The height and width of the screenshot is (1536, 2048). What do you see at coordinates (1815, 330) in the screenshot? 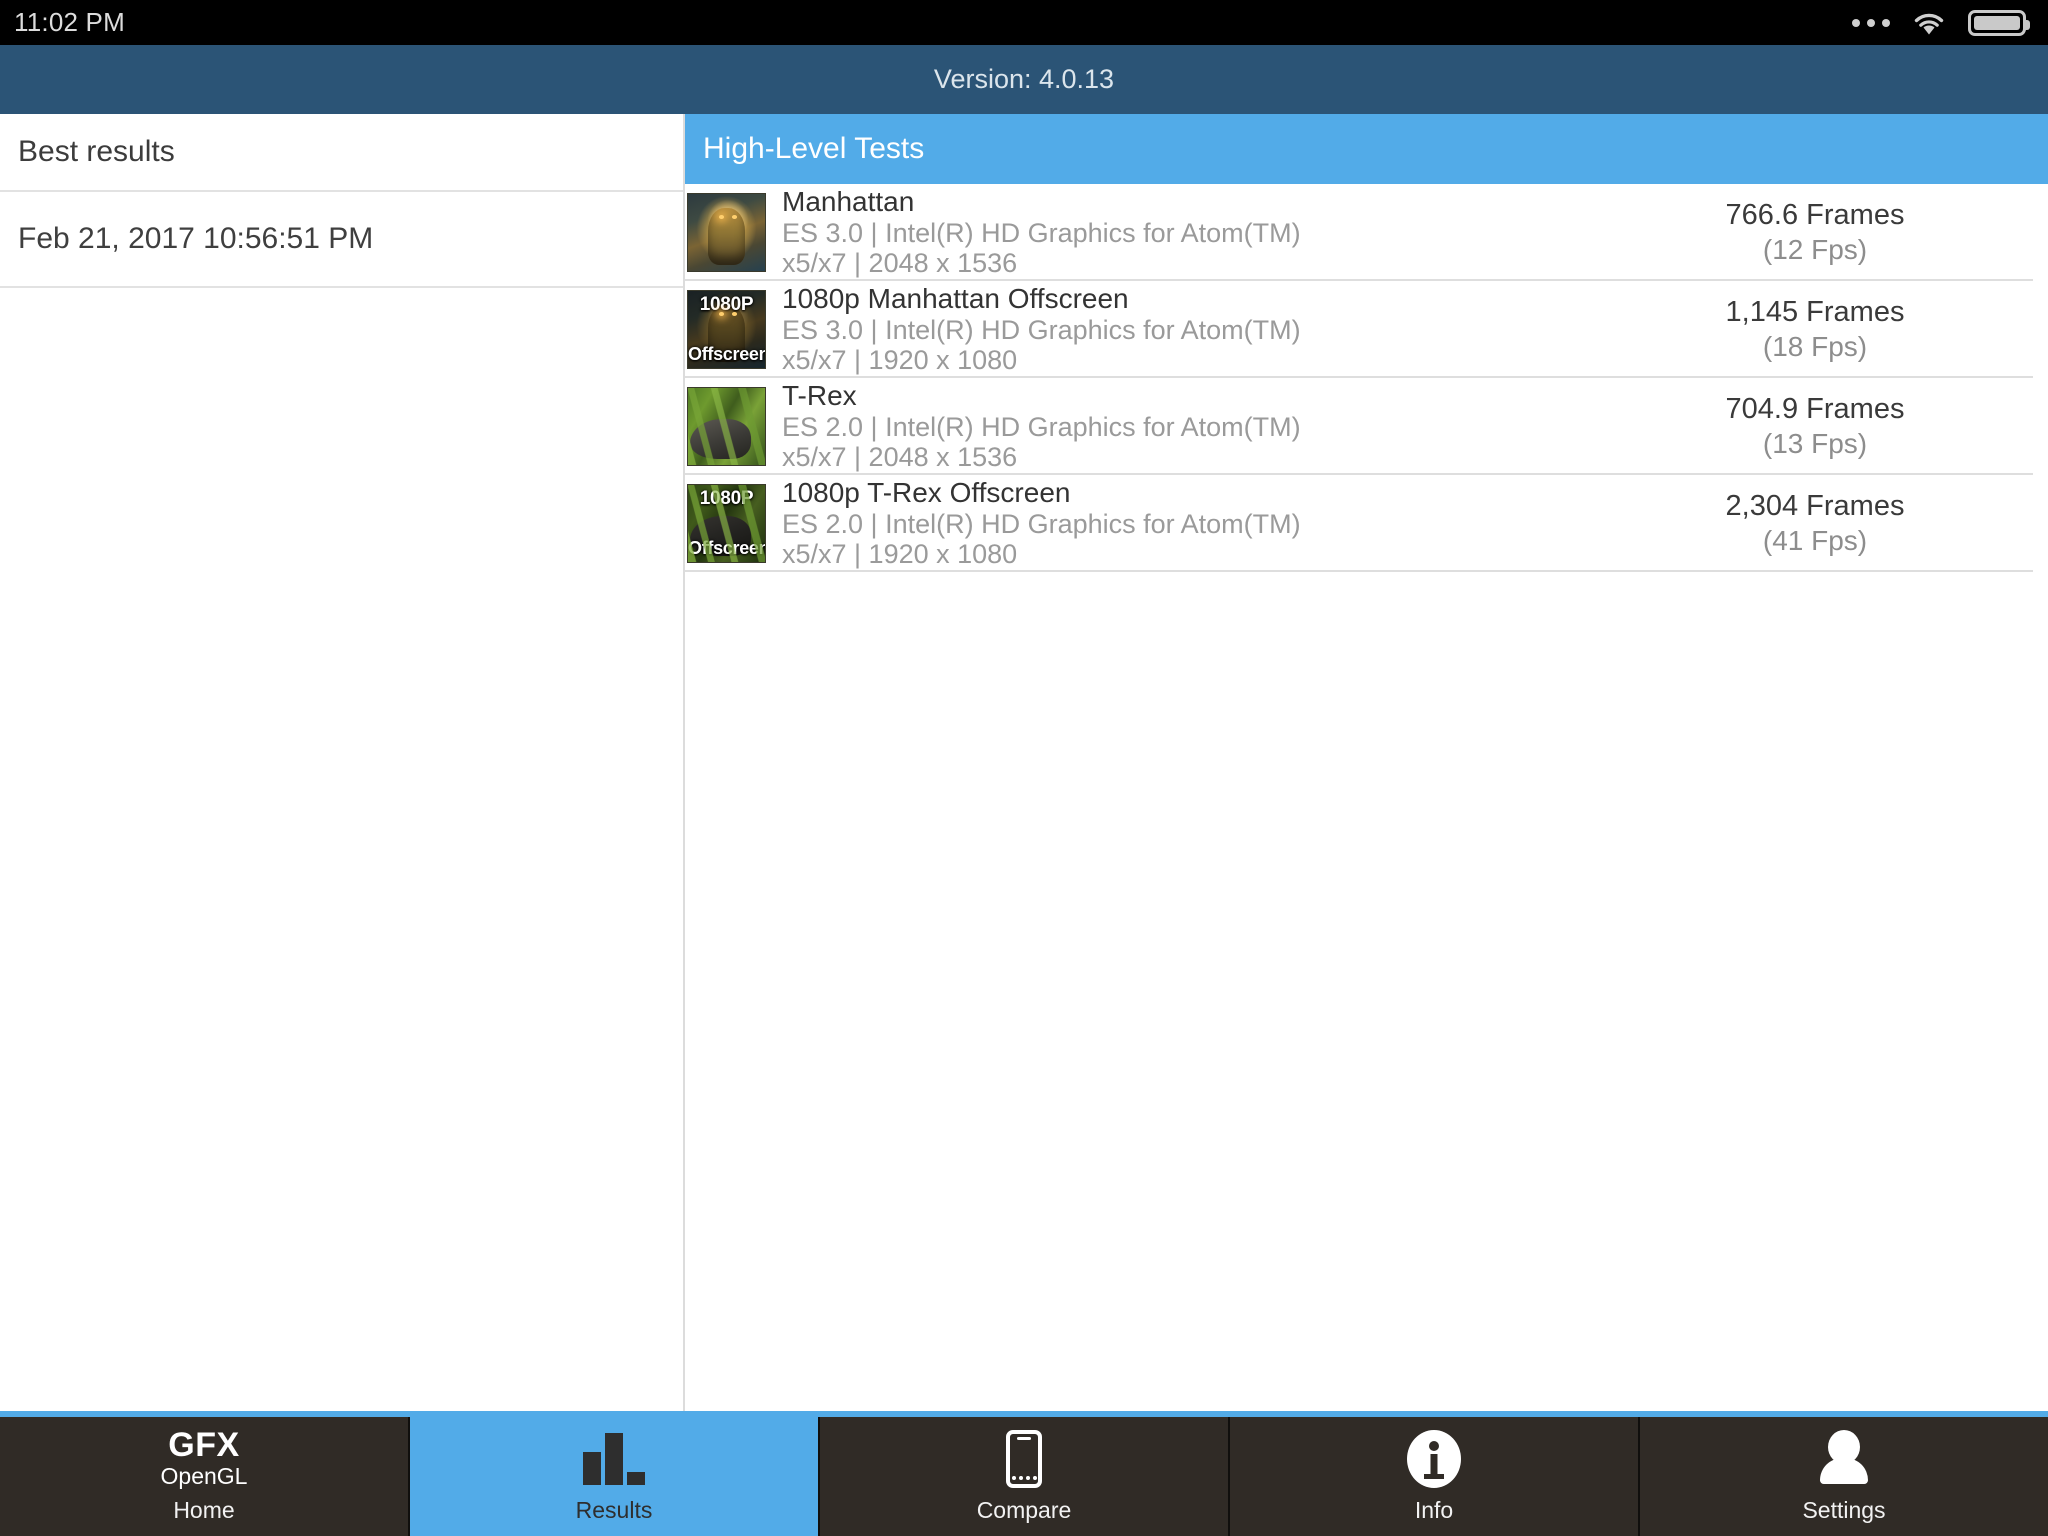
I see `test-score: 1,145 Frames (18 Fps)` at bounding box center [1815, 330].